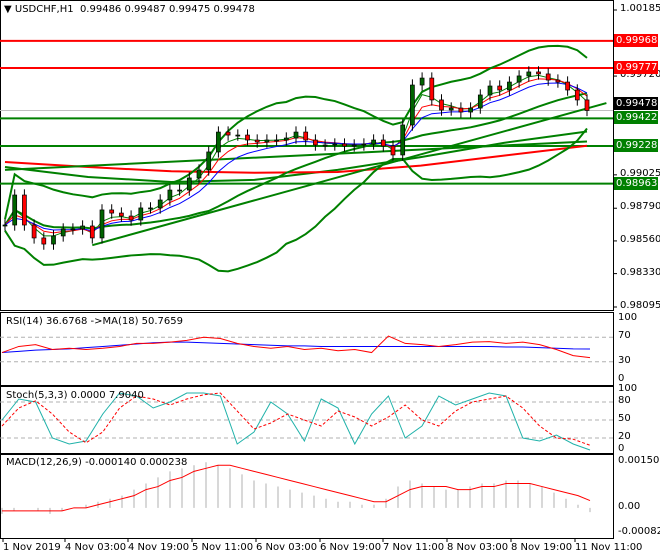  What do you see at coordinates (636, 145) in the screenshot?
I see `support-price-tag: 0.99228` at bounding box center [636, 145].